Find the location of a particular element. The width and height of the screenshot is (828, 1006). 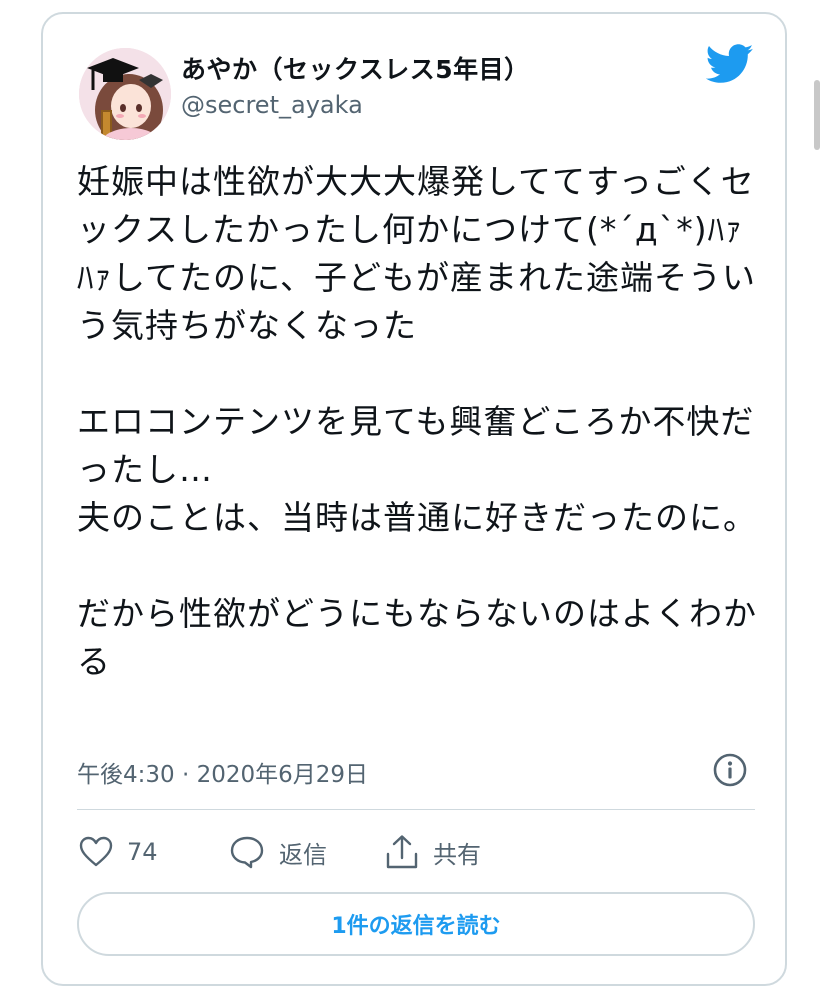

tweet-paragraph: だから性欲がどうにもならないのはよくわかる is located at coordinates (417, 637).